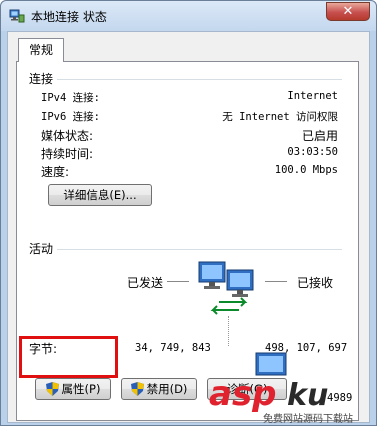 The image size is (377, 427). I want to click on properties-label: 属性(P), so click(81, 389).